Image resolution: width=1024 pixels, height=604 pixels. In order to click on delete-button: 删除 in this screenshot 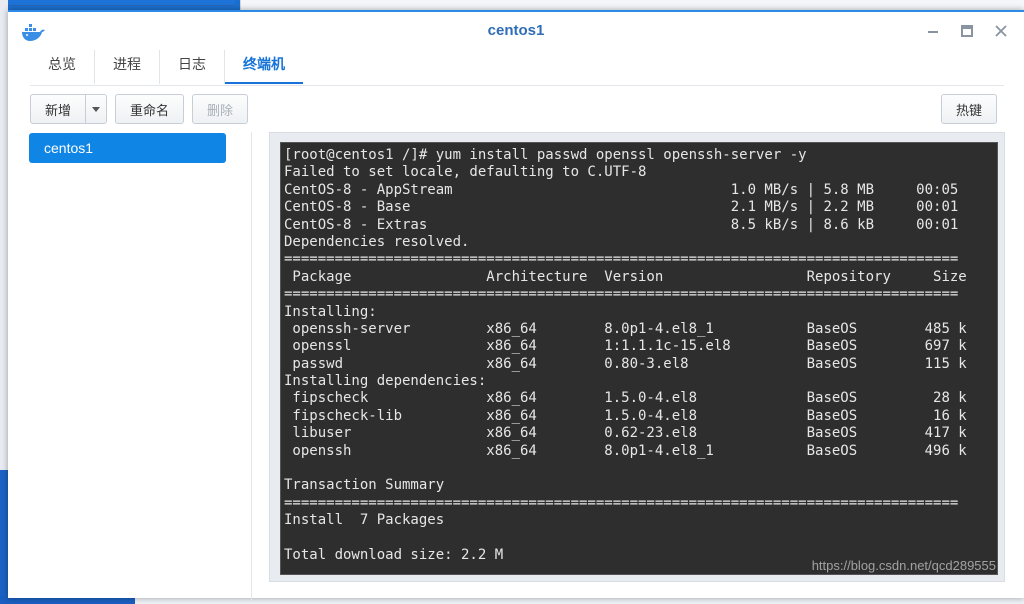, I will do `click(220, 109)`.